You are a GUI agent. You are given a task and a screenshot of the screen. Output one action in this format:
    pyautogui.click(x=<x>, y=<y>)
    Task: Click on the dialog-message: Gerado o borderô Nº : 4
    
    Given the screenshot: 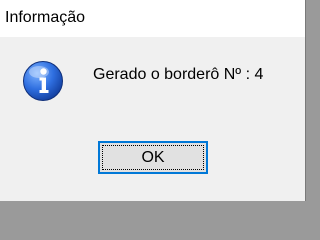 What is the action you would take?
    pyautogui.click(x=178, y=74)
    